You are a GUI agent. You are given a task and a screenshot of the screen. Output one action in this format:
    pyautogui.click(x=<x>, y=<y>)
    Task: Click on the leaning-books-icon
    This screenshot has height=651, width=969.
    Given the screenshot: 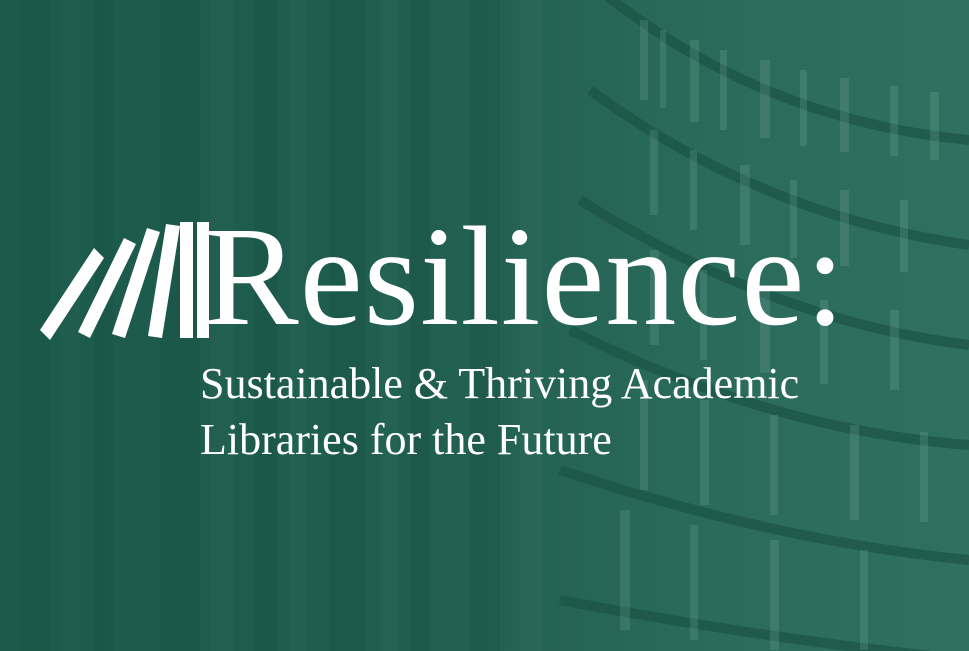 What is the action you would take?
    pyautogui.click(x=124, y=281)
    